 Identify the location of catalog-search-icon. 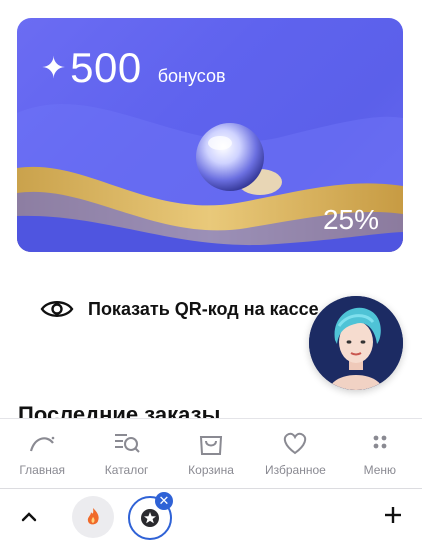
(127, 443).